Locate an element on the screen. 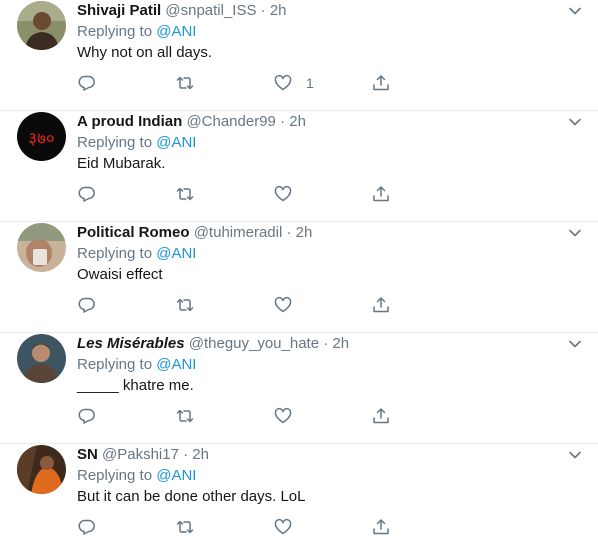 The image size is (598, 550). display-name: Shivaji Patil is located at coordinates (119, 10).